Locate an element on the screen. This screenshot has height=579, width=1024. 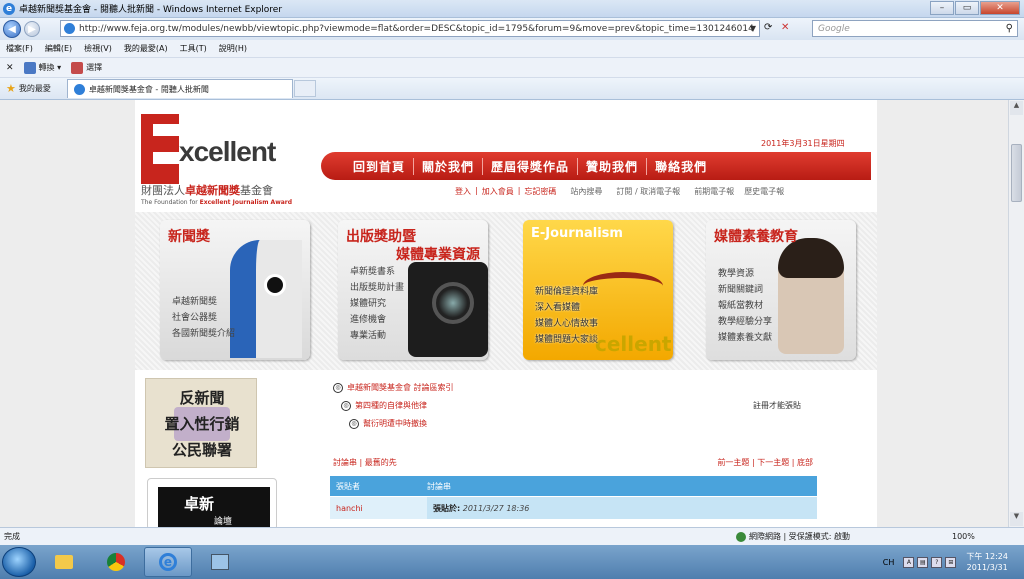
nav-contact: 聯絡我們 is located at coordinates (681, 166).